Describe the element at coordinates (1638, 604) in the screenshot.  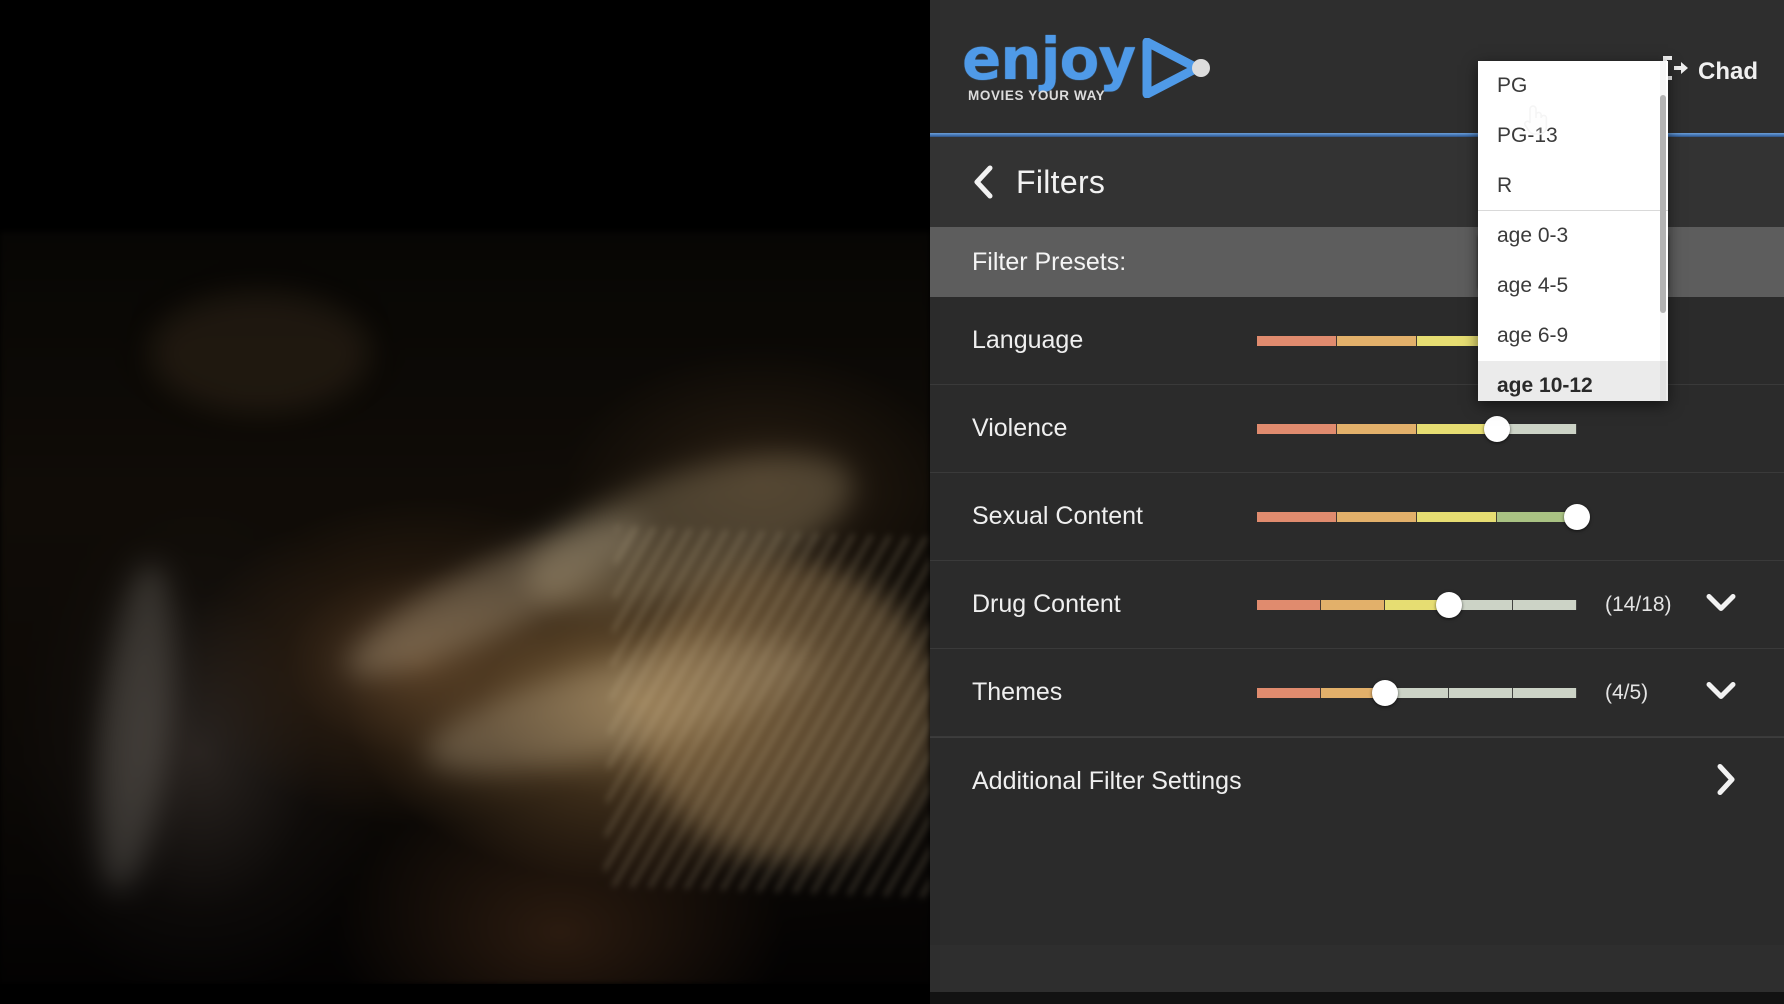
I see `filter-count-label: (14/18)` at that location.